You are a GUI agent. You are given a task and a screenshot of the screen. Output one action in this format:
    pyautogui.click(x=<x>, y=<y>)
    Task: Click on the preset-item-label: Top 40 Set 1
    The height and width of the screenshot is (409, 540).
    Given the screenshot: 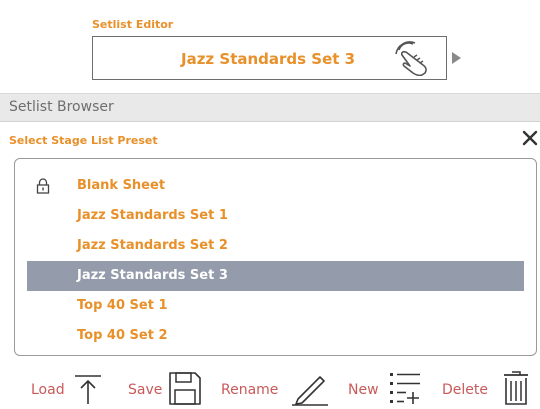 What is the action you would take?
    pyautogui.click(x=122, y=305)
    